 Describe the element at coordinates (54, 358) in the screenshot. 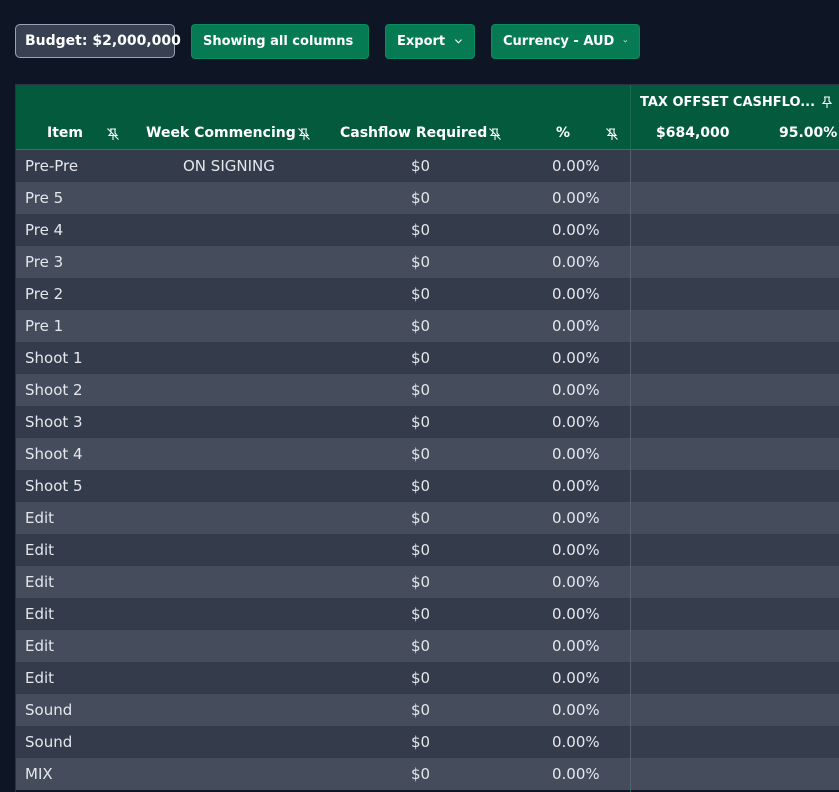

I see `cell-item: Shoot 1` at that location.